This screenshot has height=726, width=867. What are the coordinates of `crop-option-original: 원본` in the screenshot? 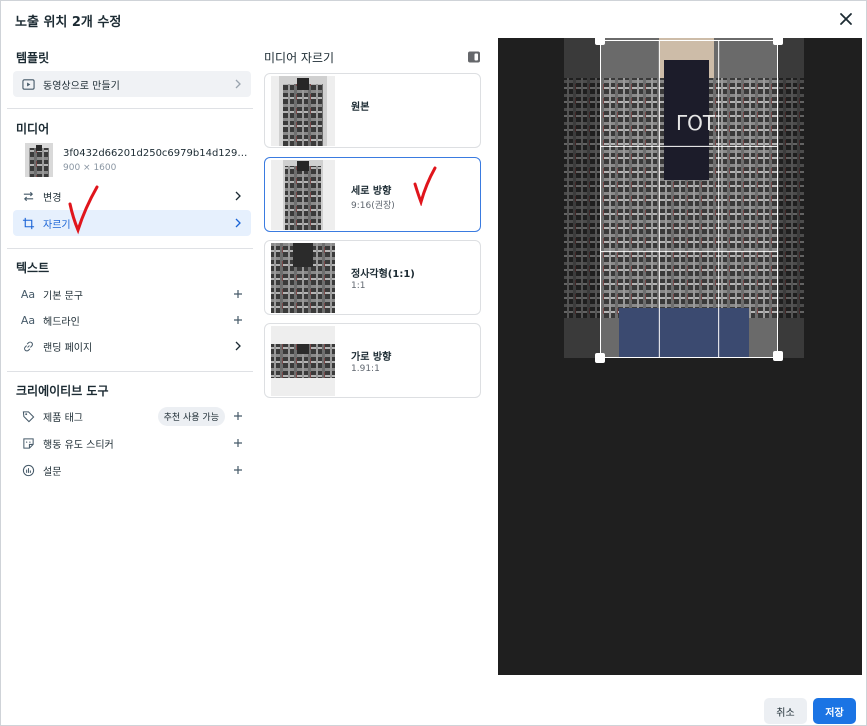 It's located at (372, 110).